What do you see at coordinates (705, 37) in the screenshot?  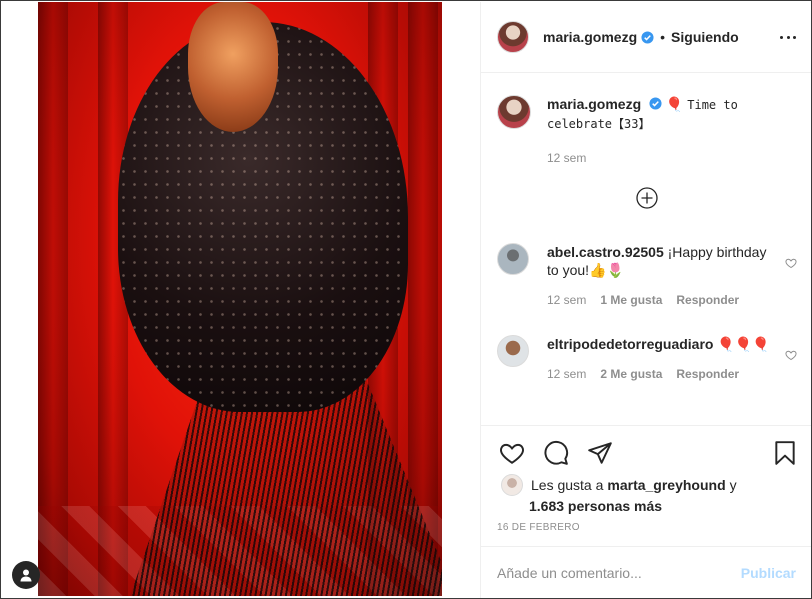 I see `follow-status-button: Siguiendo` at bounding box center [705, 37].